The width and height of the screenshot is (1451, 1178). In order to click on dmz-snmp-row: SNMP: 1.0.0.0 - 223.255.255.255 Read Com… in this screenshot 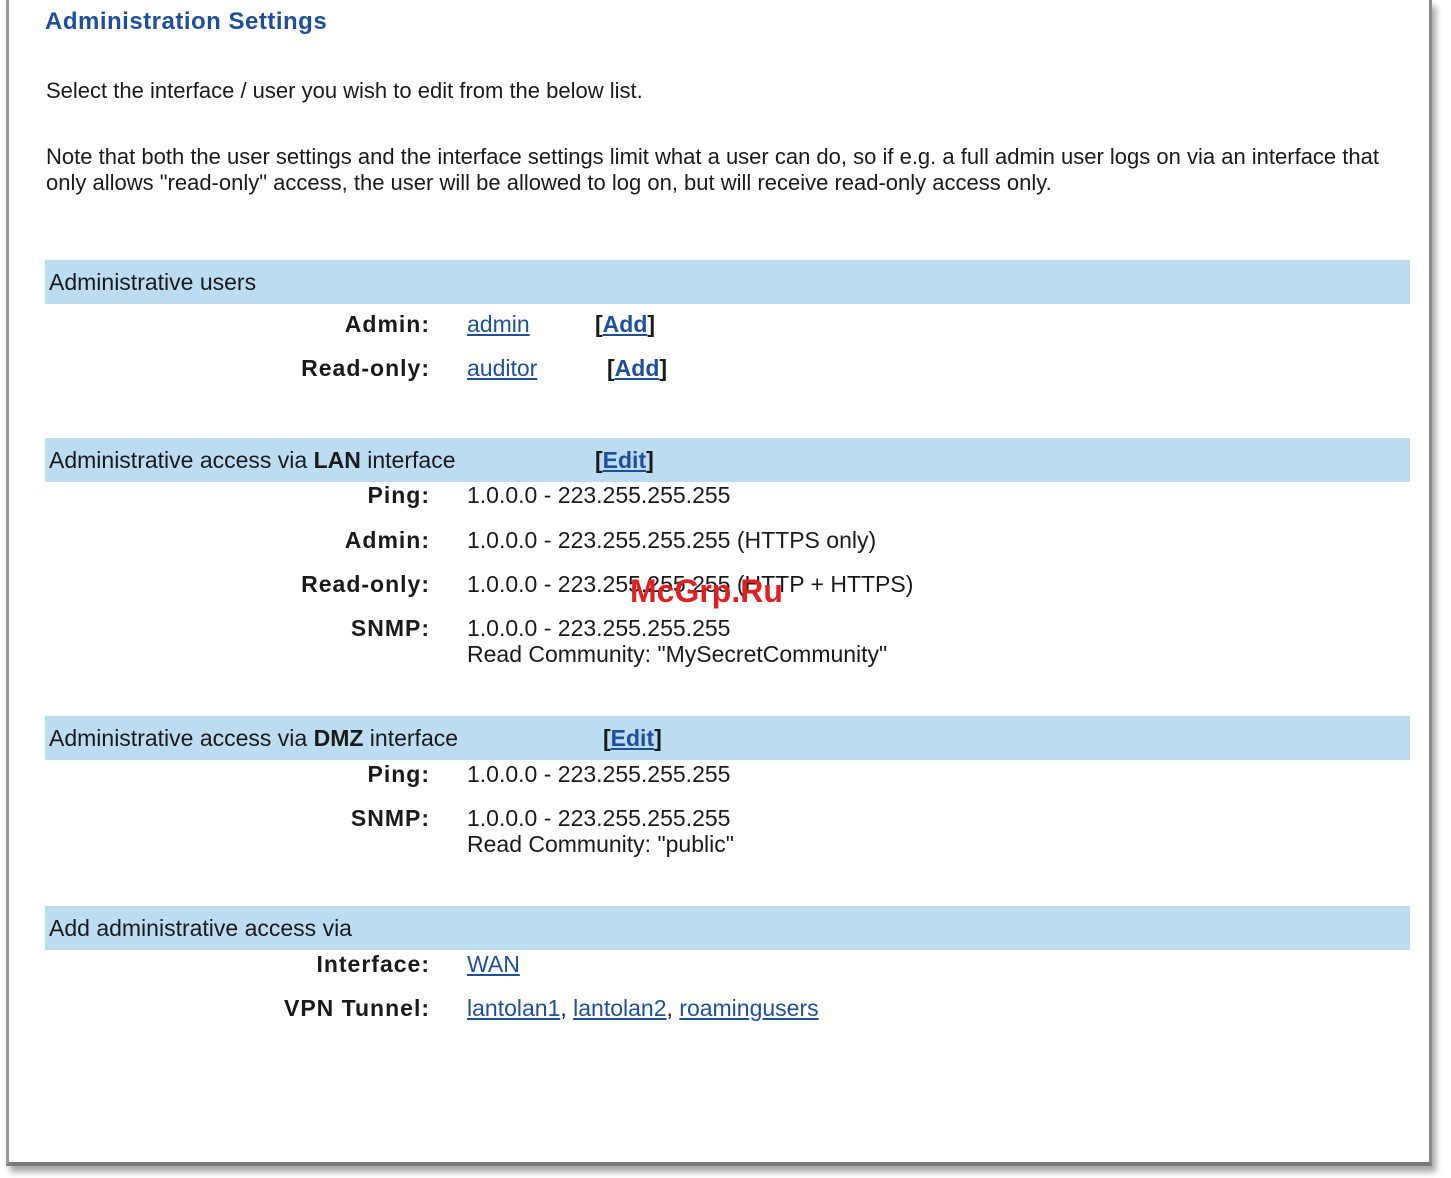, I will do `click(727, 835)`.